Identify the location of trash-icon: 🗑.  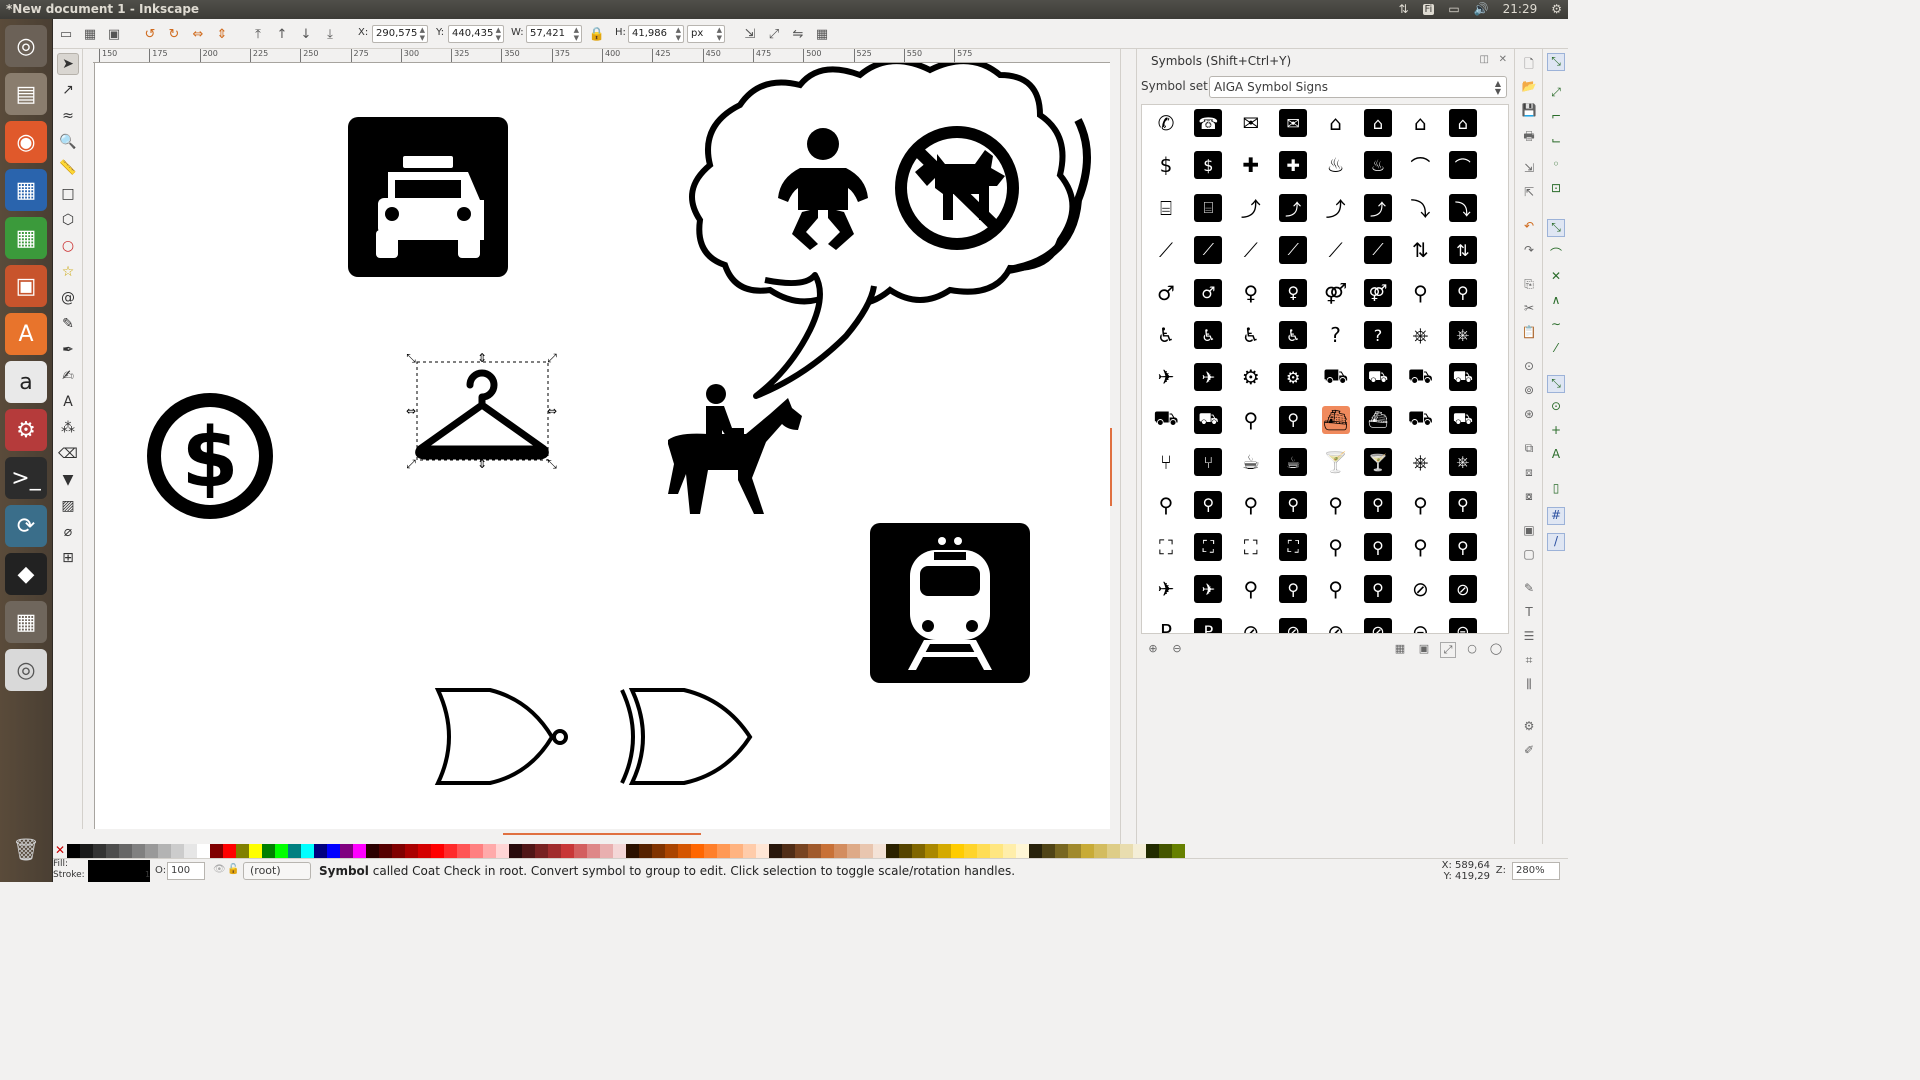
(26, 850).